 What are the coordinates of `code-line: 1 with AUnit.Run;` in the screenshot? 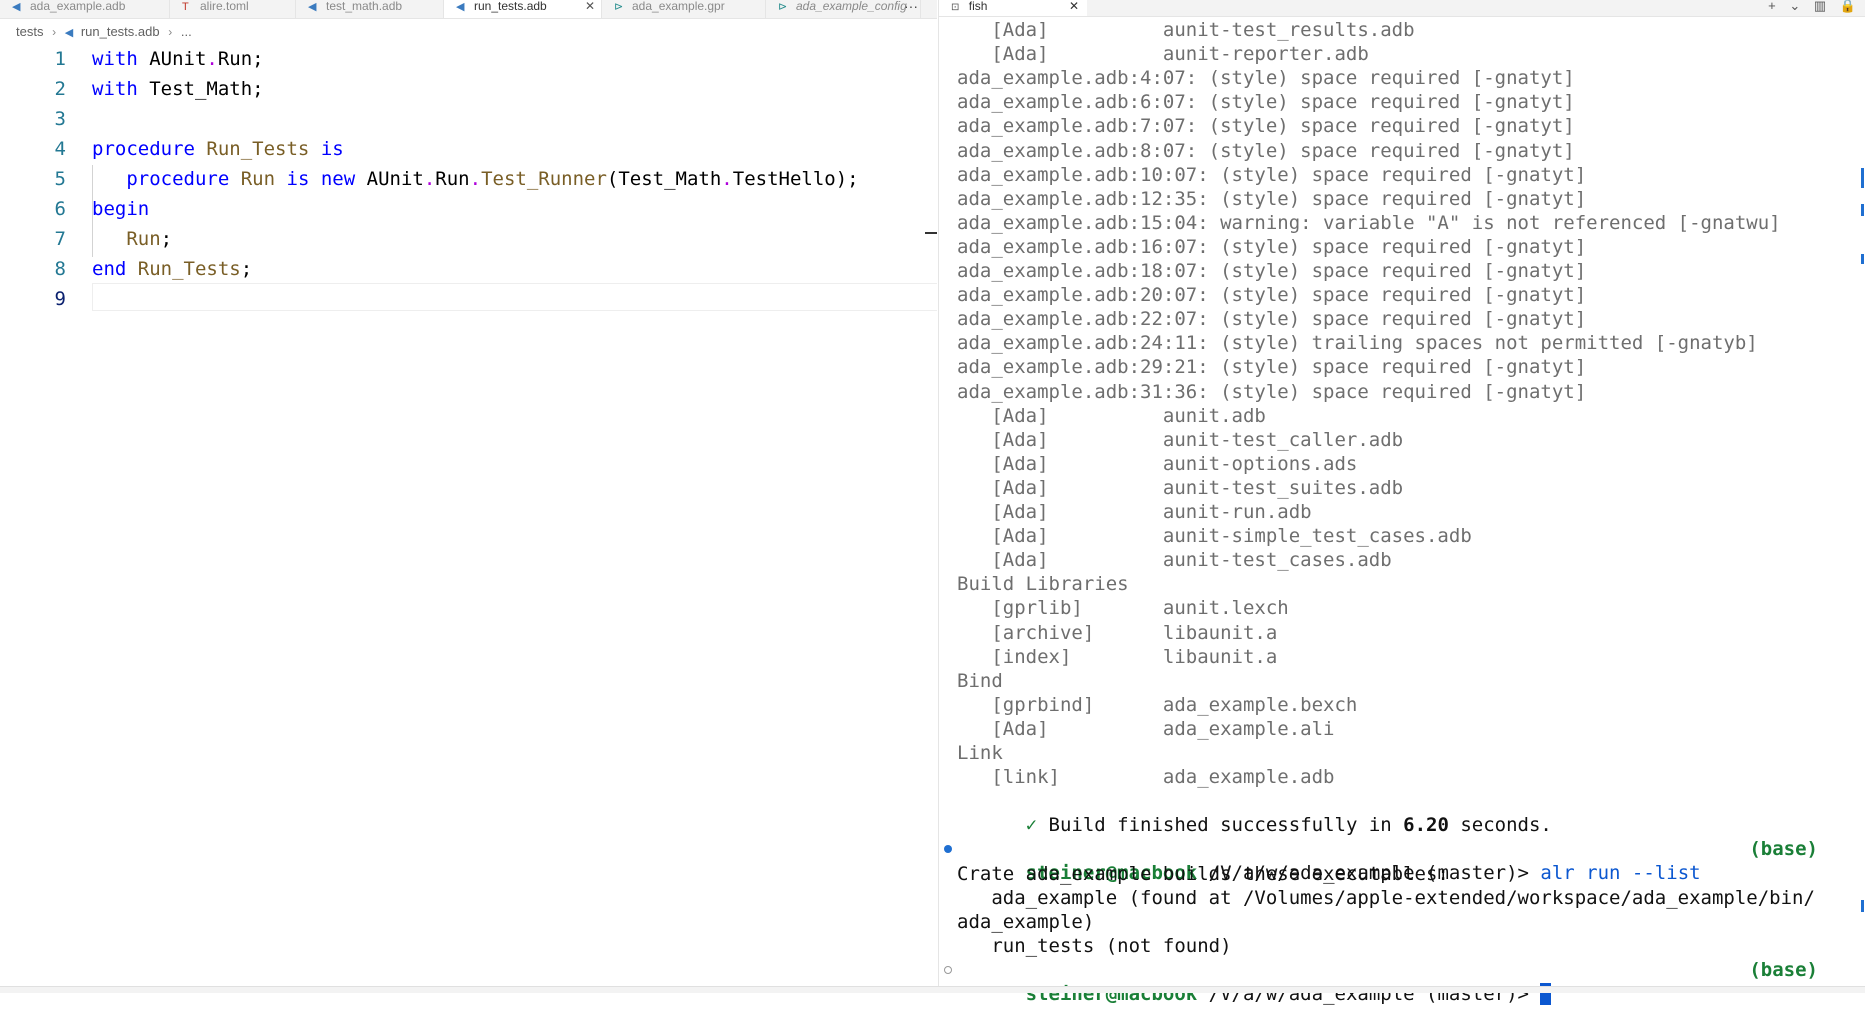 It's located at (468, 59).